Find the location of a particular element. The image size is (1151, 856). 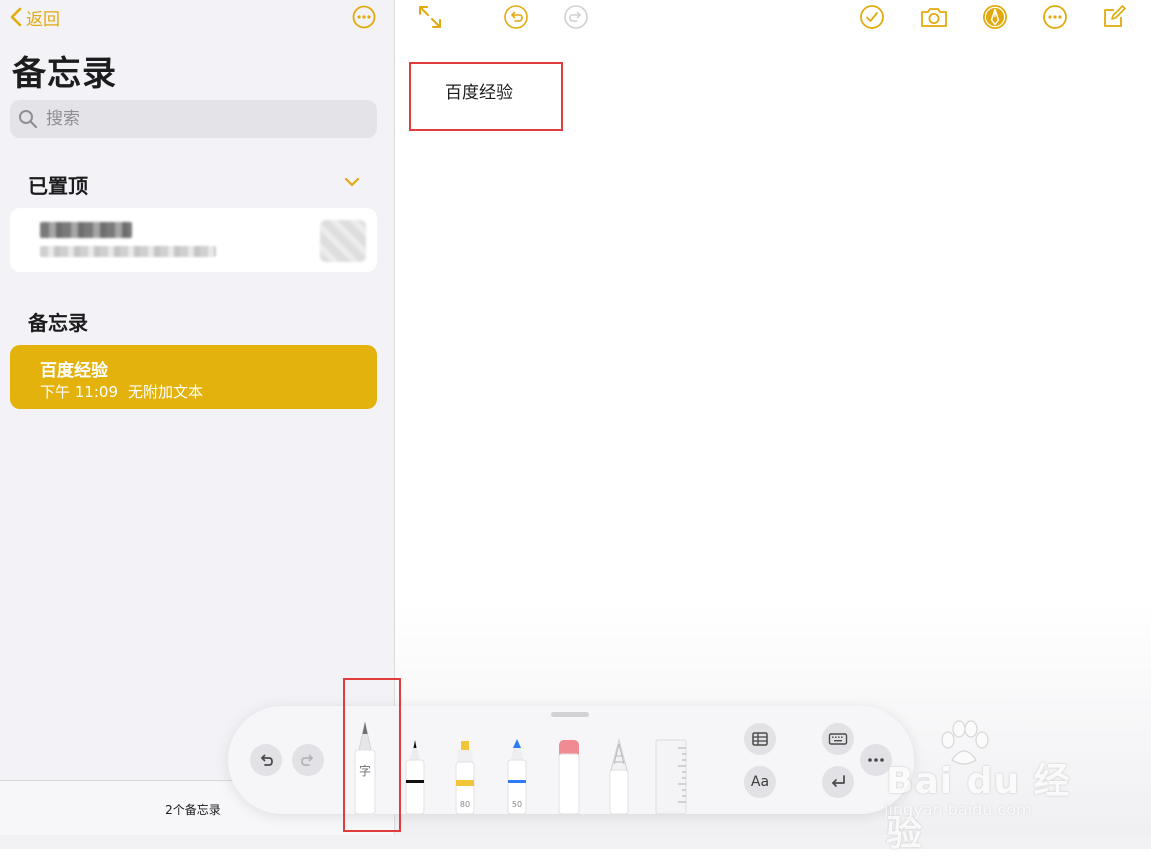

undo-arrow-icon is located at coordinates (267, 760).